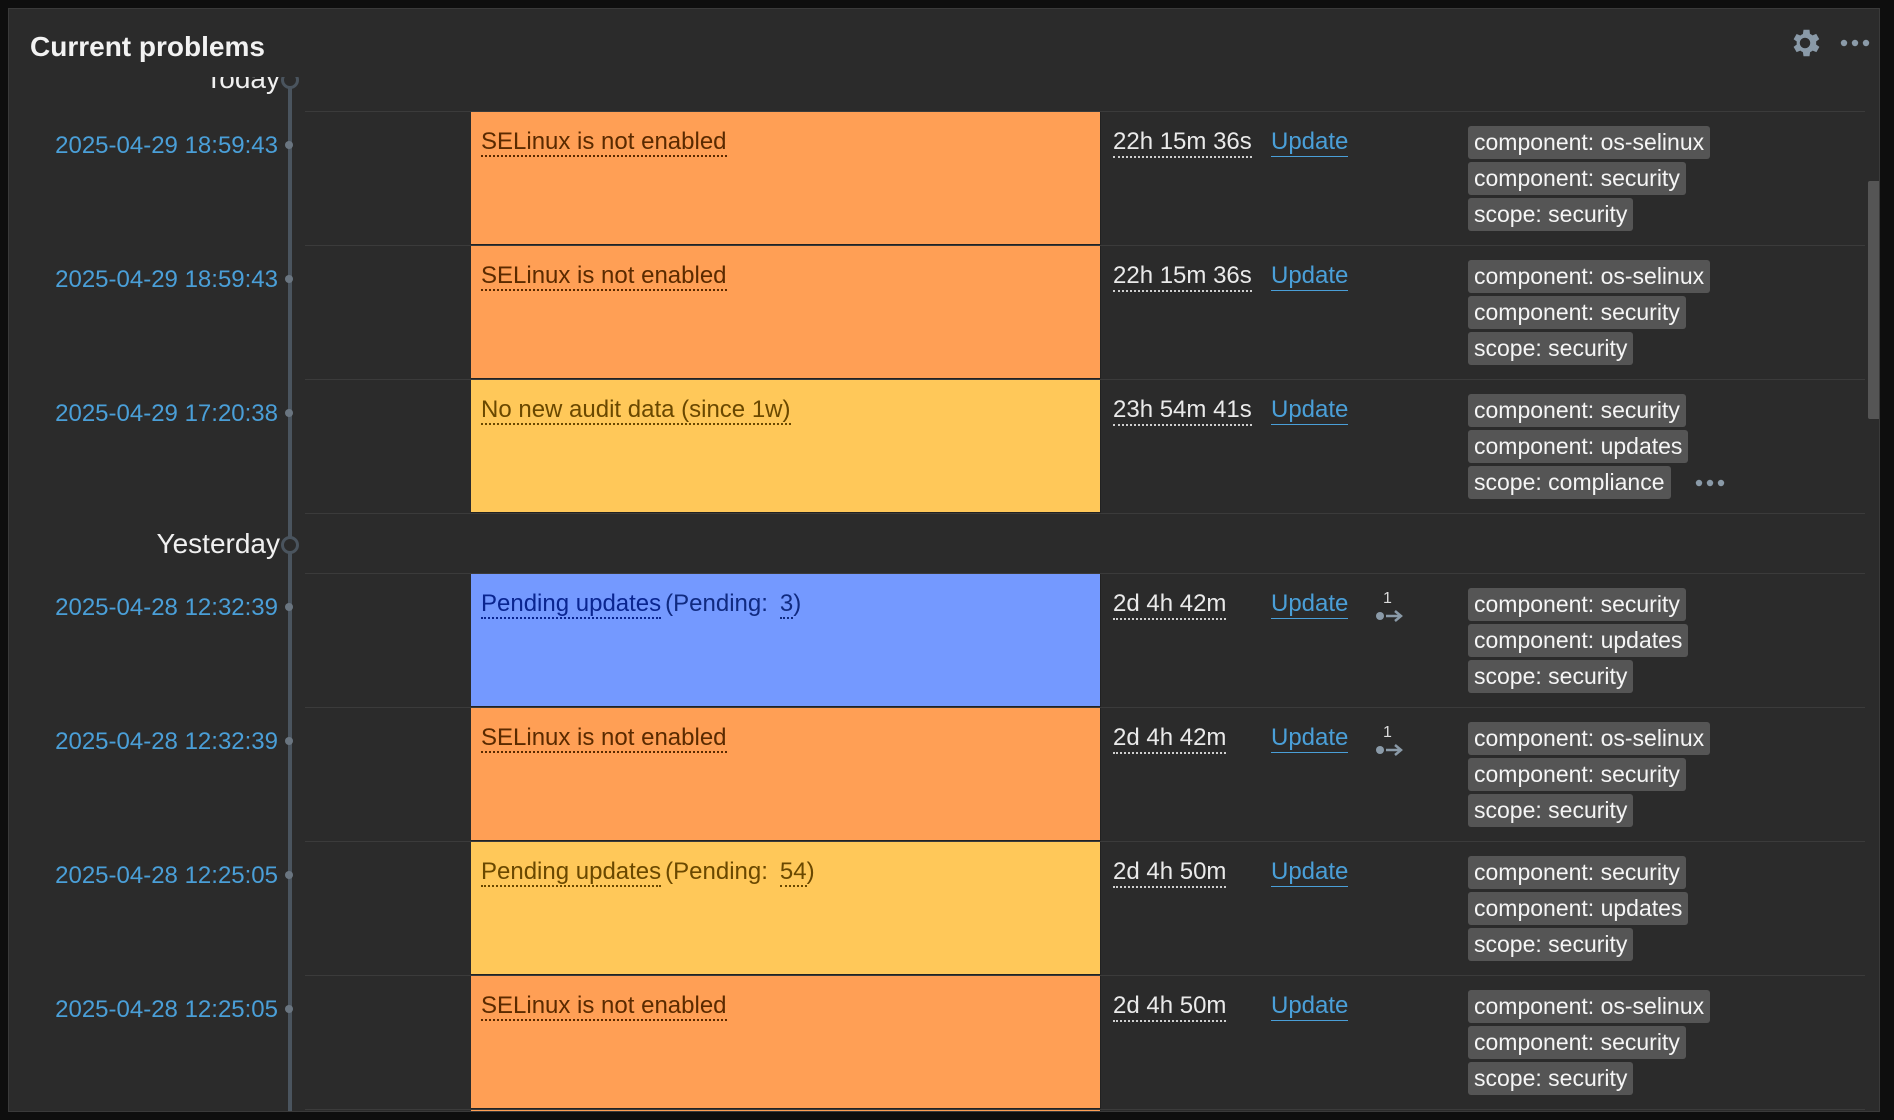 The height and width of the screenshot is (1120, 1894). I want to click on problem-duration: 23h 54m 41s, so click(1182, 411).